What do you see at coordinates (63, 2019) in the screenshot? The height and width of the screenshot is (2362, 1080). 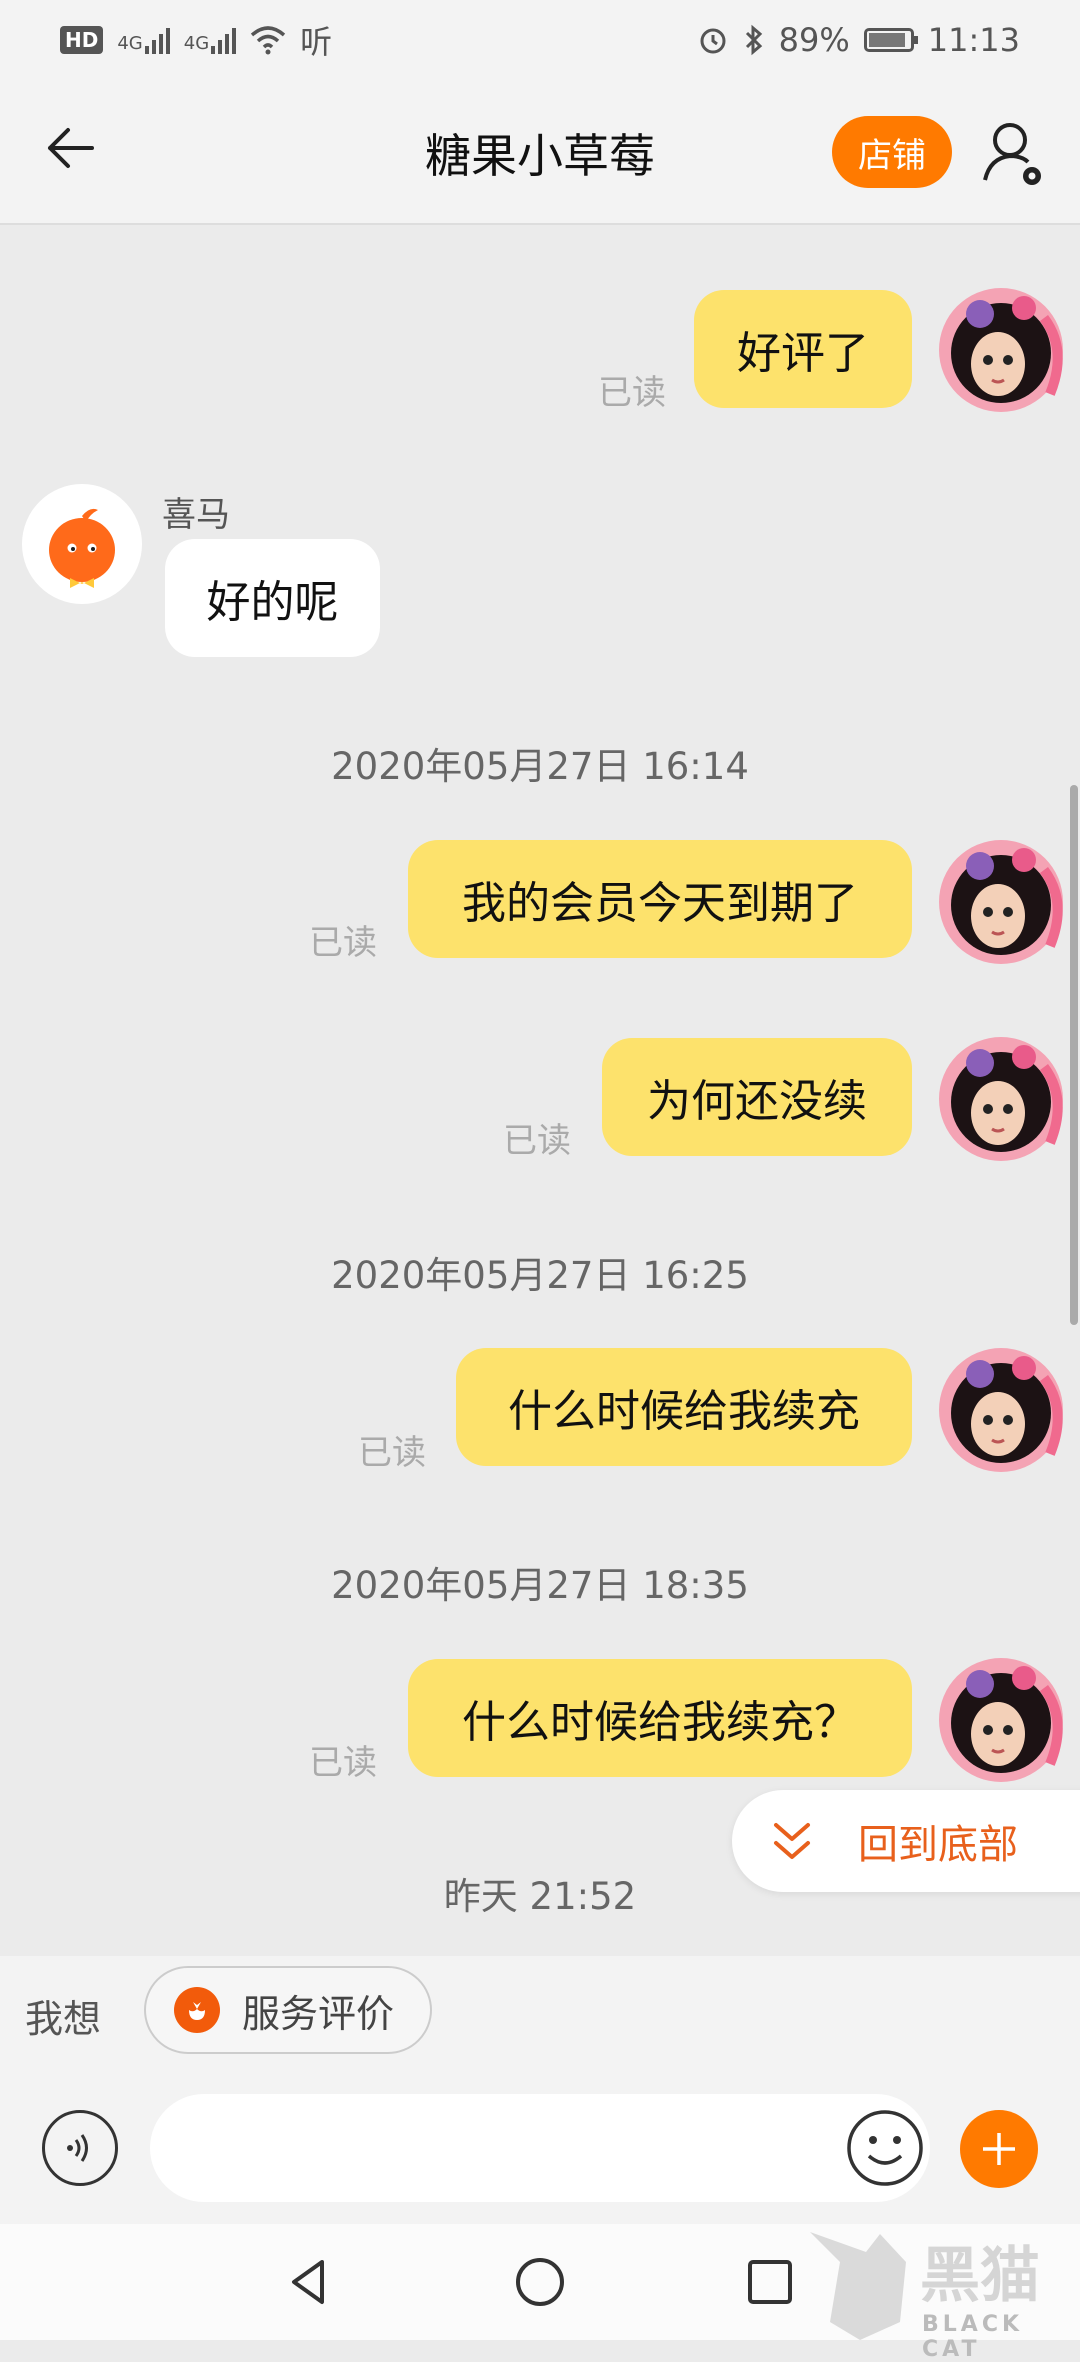 I see `quick-reply-label: 我想` at bounding box center [63, 2019].